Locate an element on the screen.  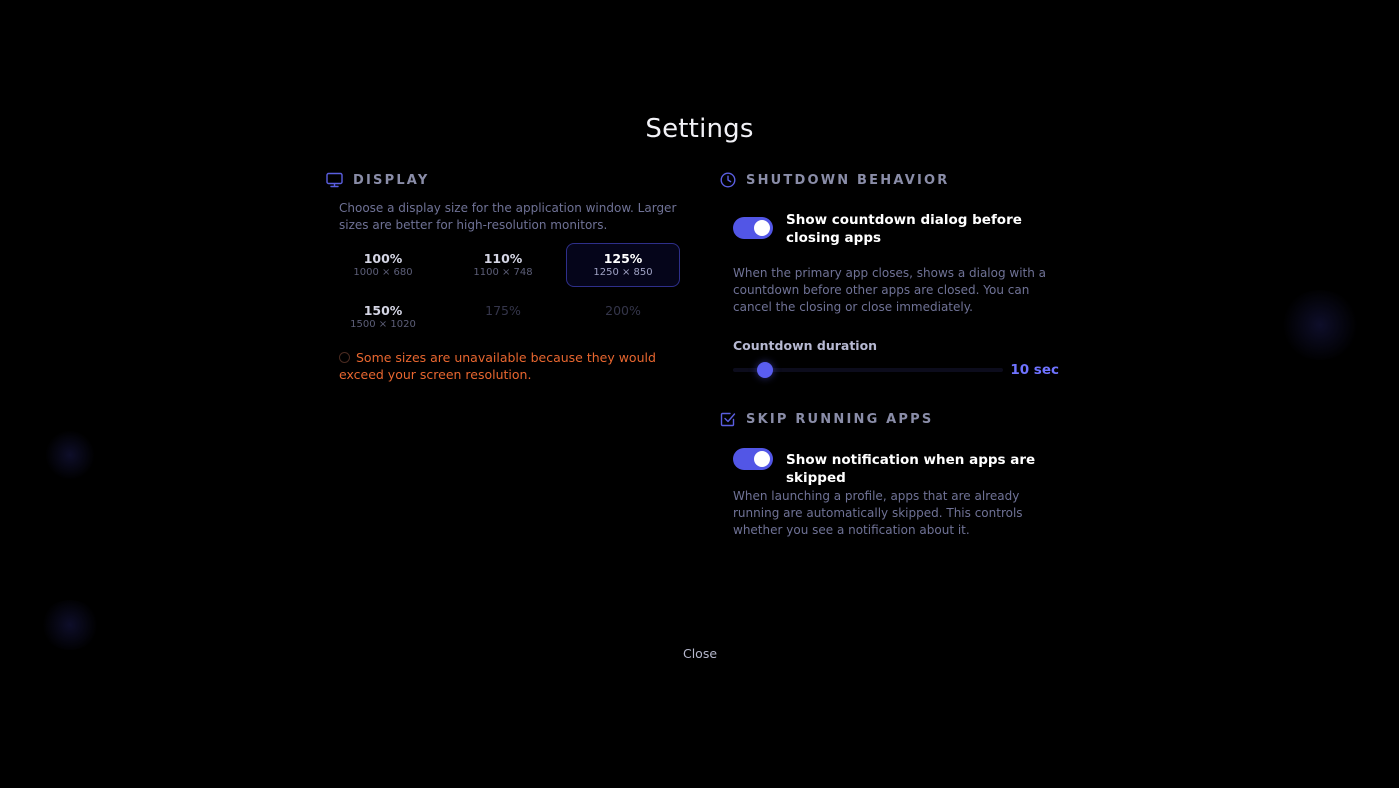
close-button: Close is located at coordinates (700, 653).